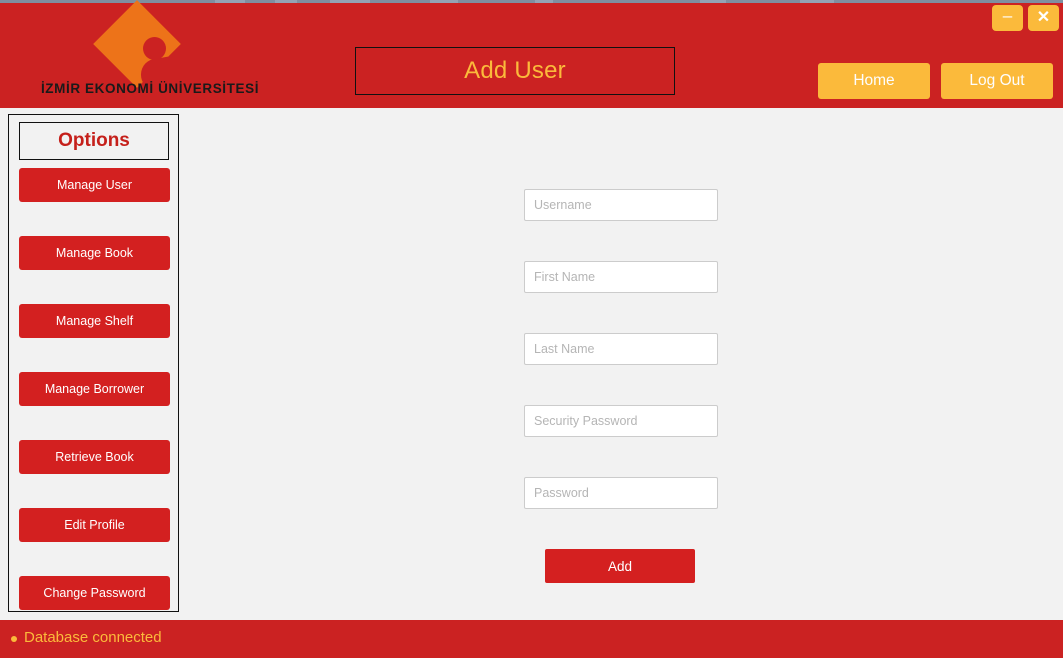 The image size is (1063, 658). I want to click on sidebar-item-manage-shelf: Manage Shelf, so click(94, 321).